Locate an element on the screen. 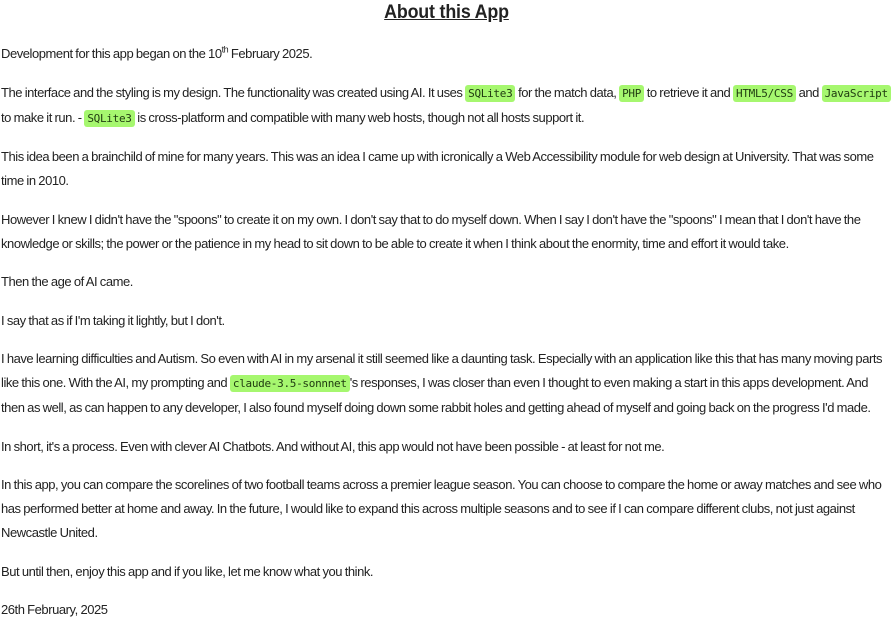 The width and height of the screenshot is (892, 622). code-sqlite: SQLite3 is located at coordinates (490, 93).